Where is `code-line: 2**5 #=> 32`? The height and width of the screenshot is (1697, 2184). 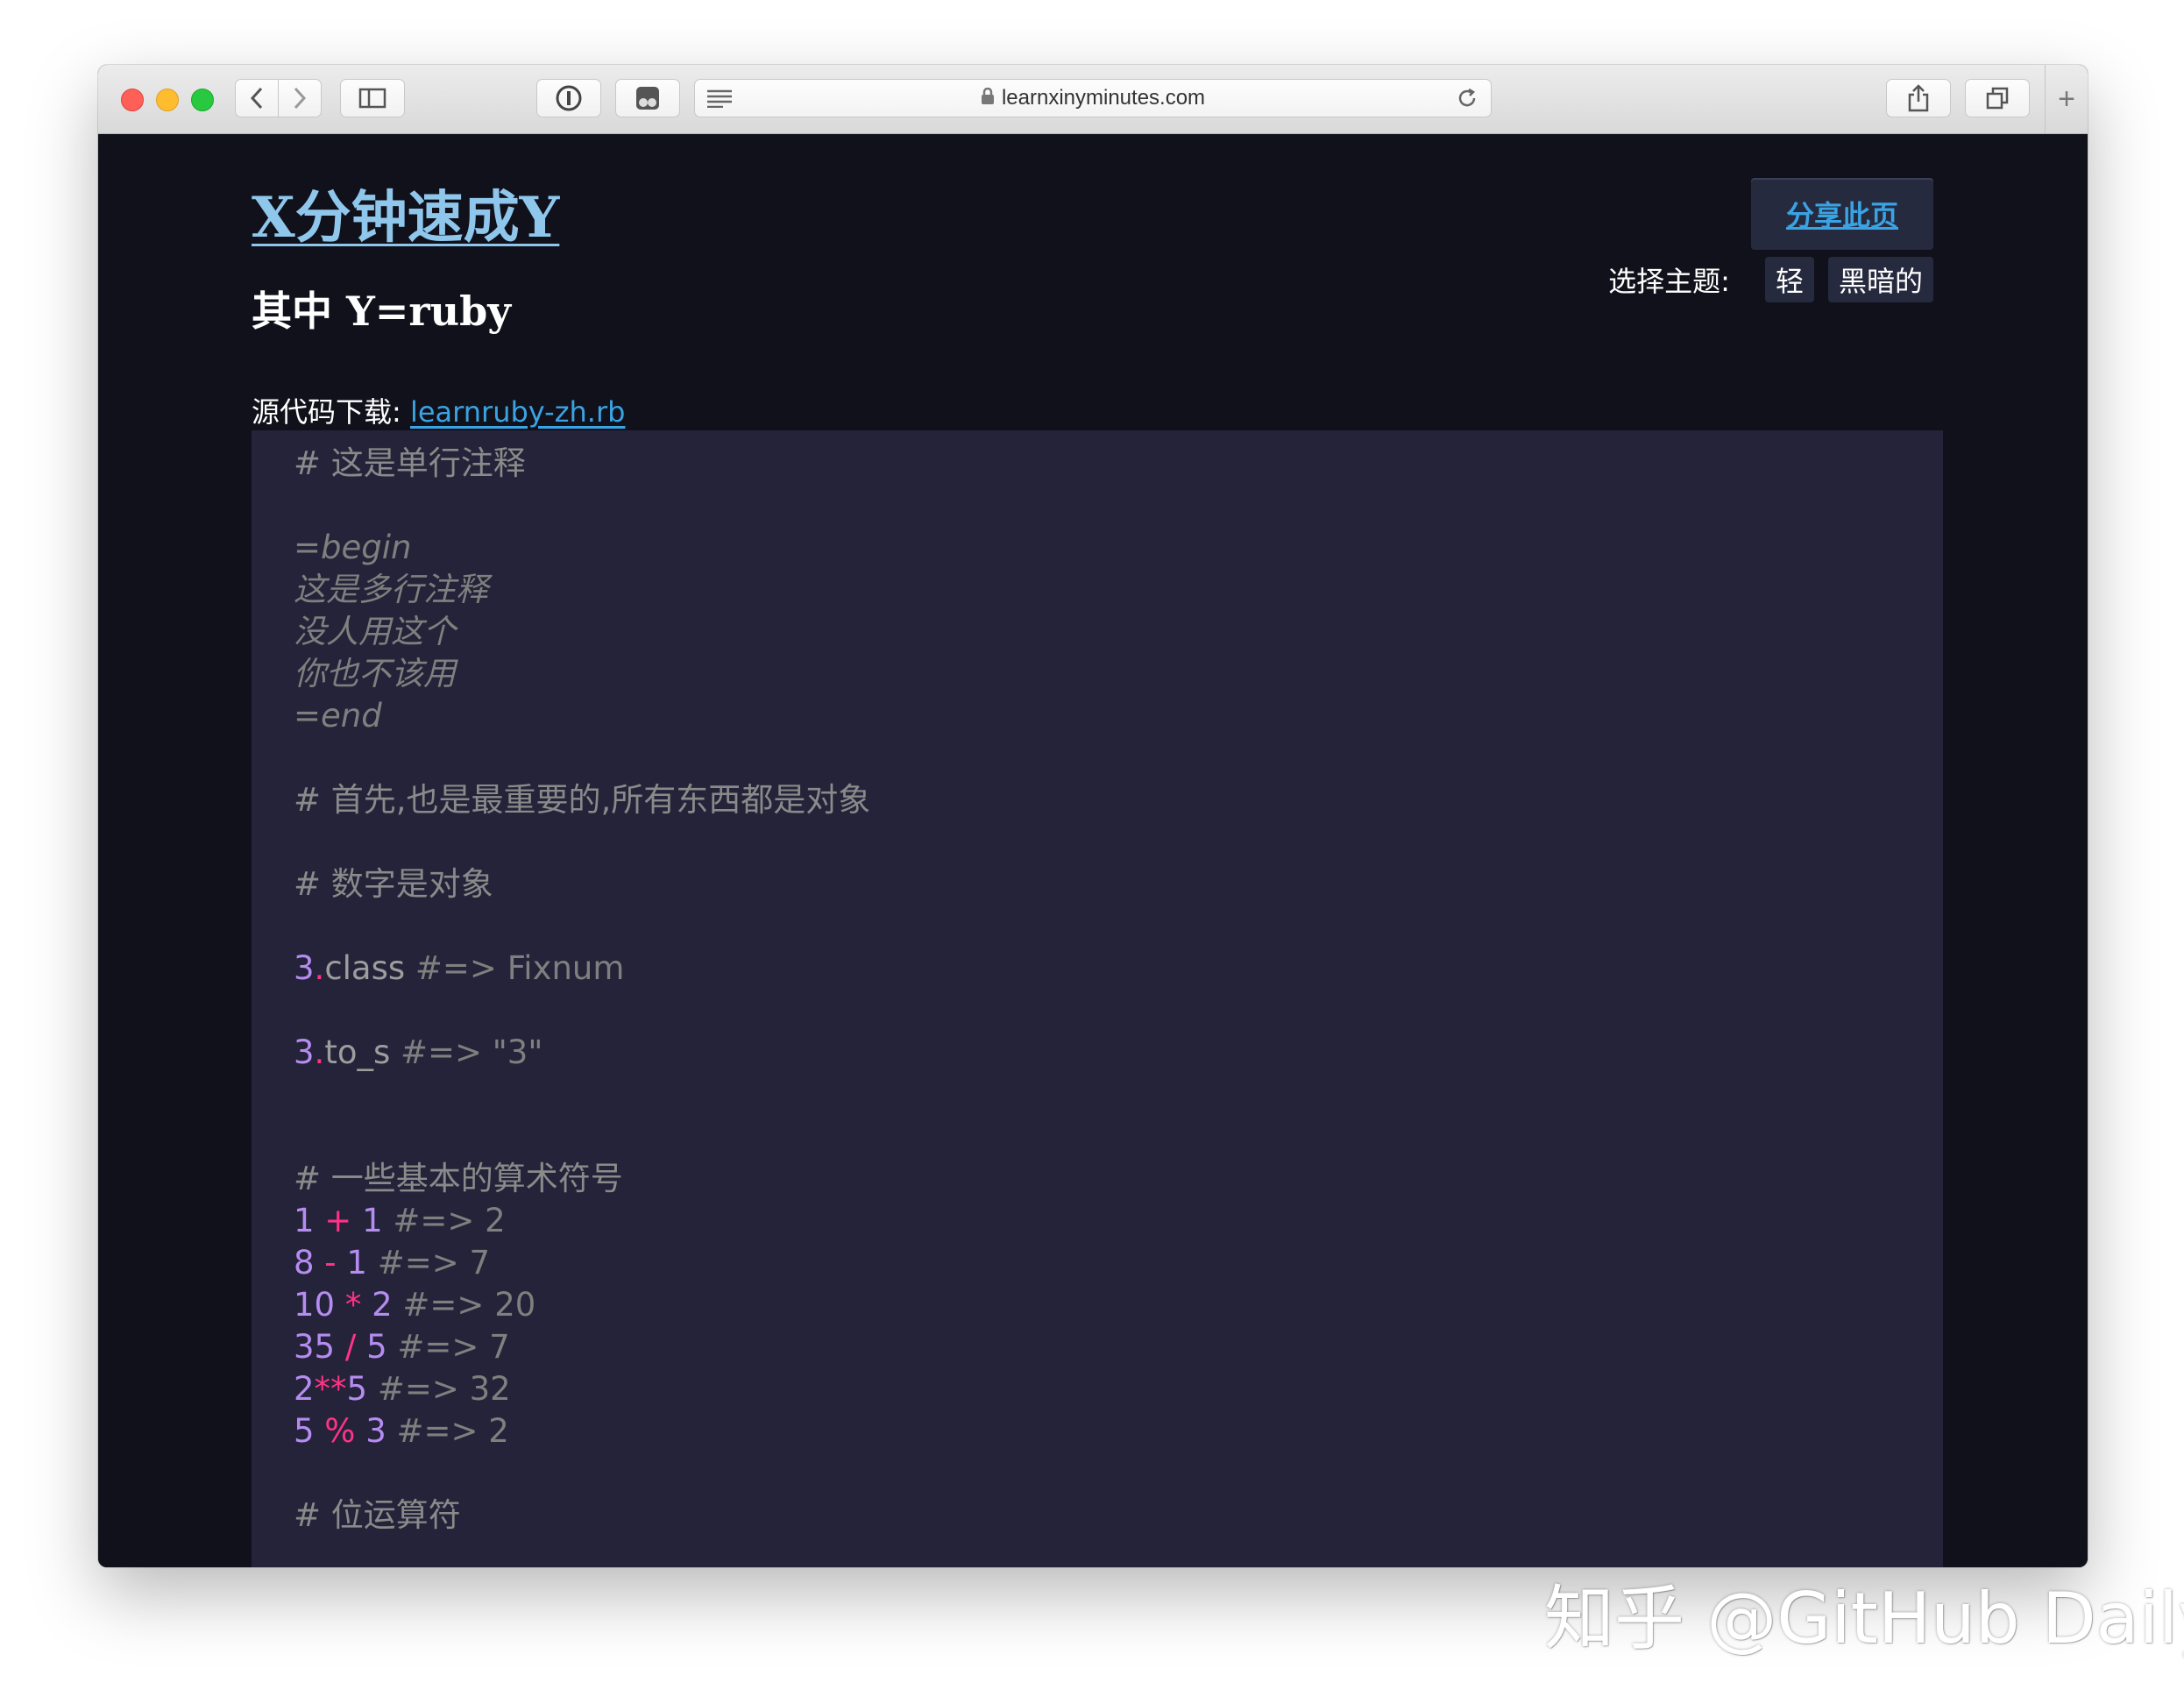 code-line: 2**5 #=> 32 is located at coordinates (402, 1389).